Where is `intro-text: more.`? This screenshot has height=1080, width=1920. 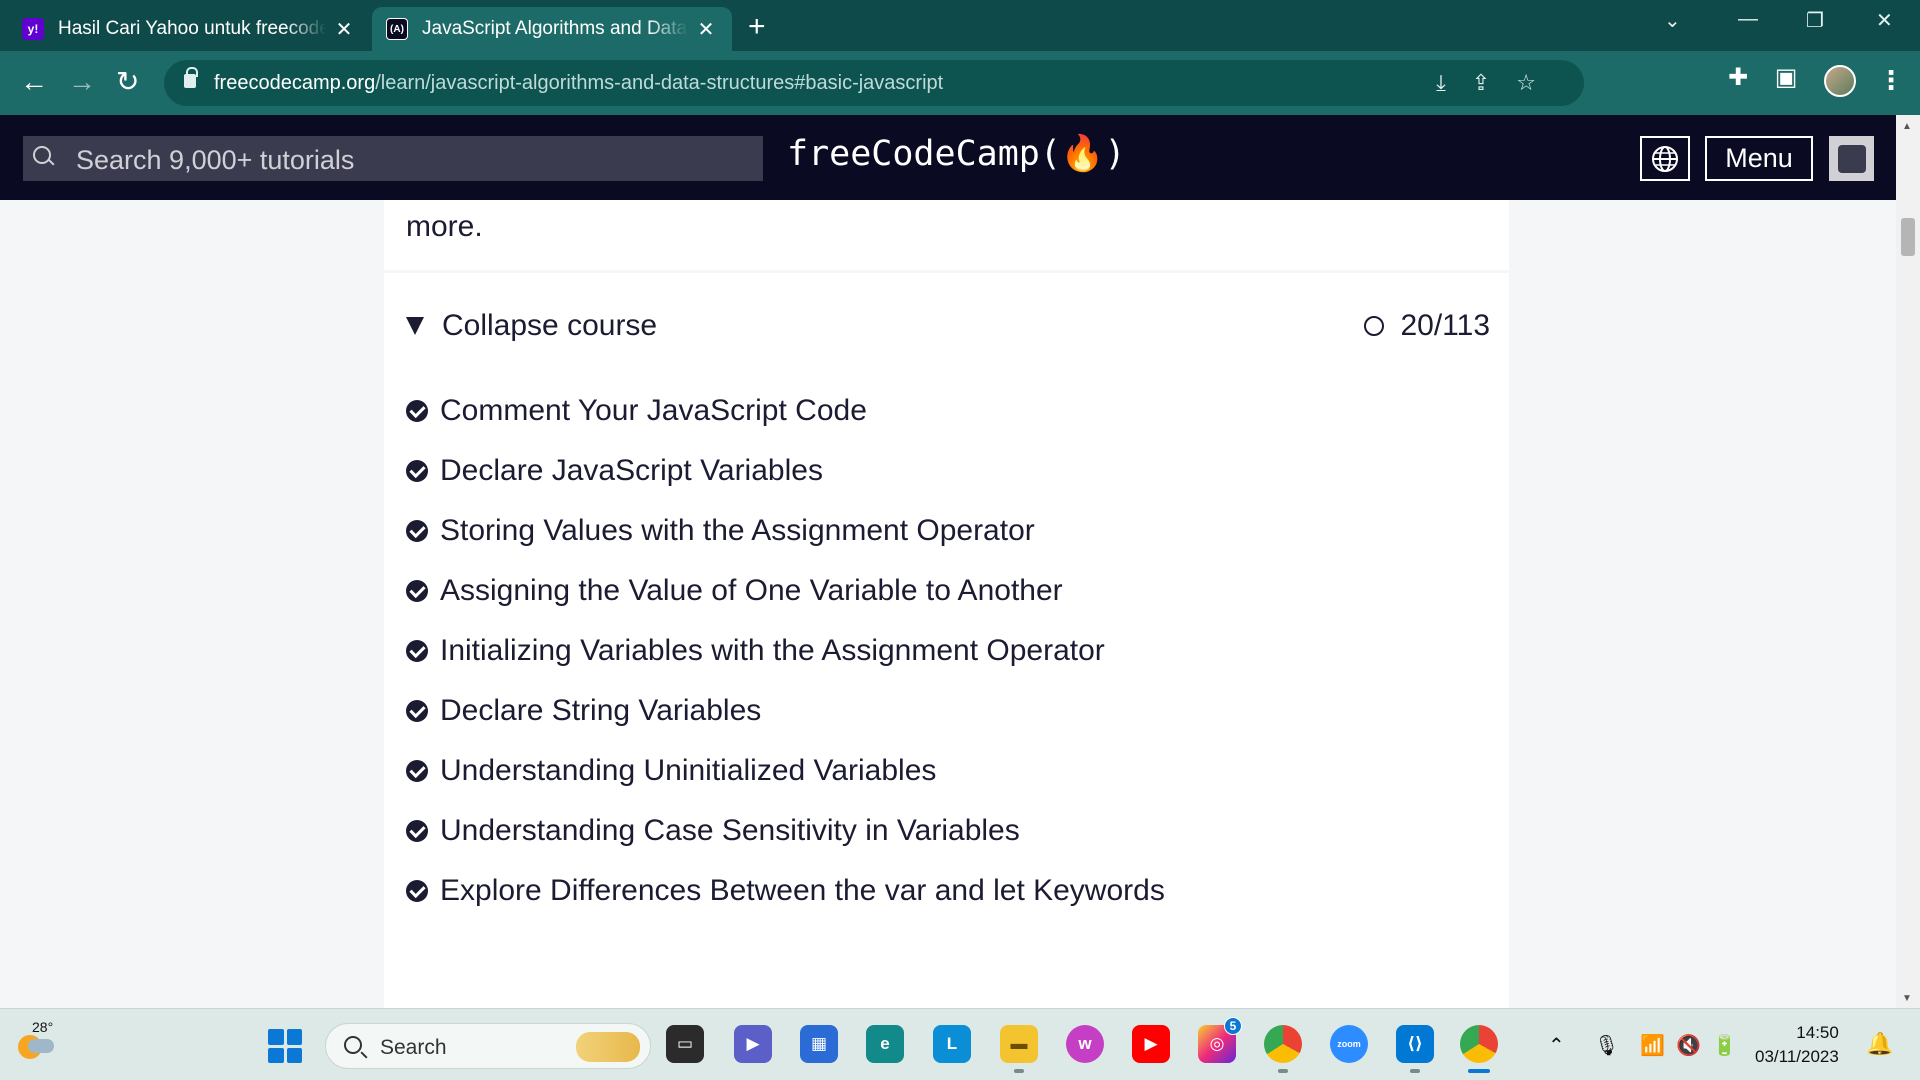
intro-text: more. is located at coordinates (444, 226).